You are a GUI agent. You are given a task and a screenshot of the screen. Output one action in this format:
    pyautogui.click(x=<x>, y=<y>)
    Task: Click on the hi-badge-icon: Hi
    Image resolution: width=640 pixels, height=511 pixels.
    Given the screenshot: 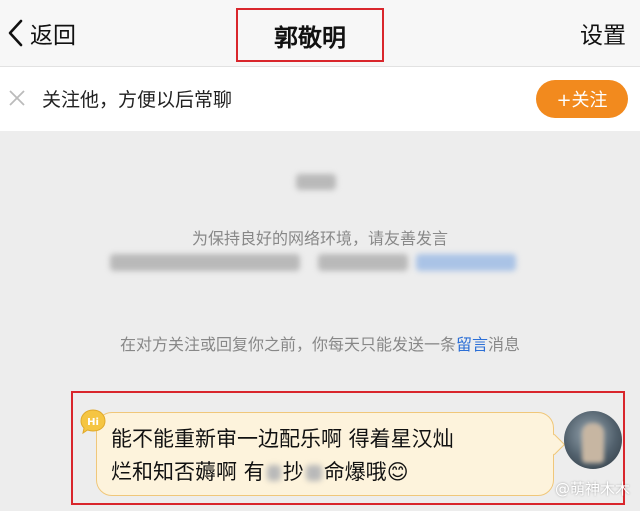 What is the action you would take?
    pyautogui.click(x=93, y=422)
    